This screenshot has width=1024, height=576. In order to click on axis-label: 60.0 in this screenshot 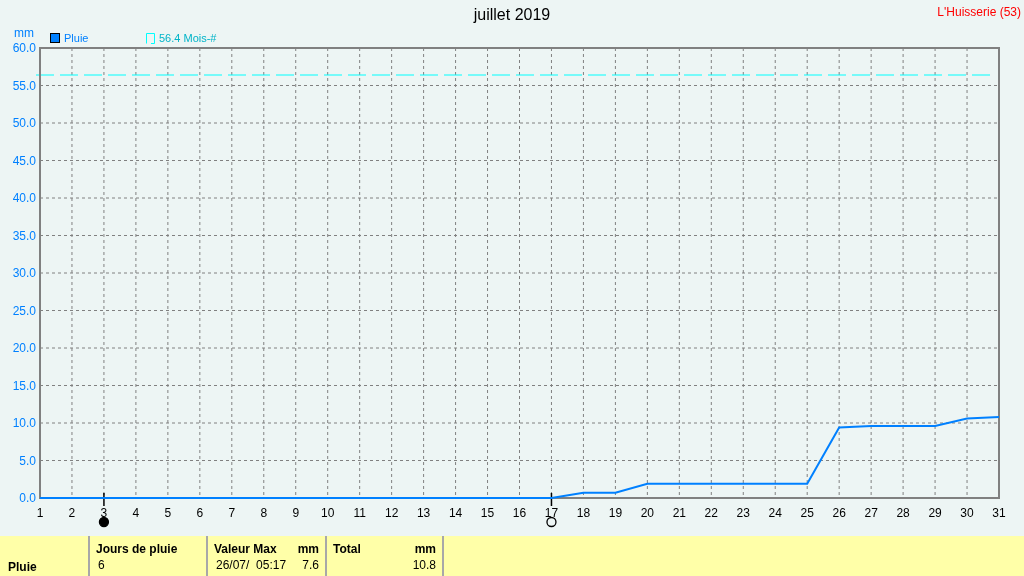, I will do `click(24, 48)`.